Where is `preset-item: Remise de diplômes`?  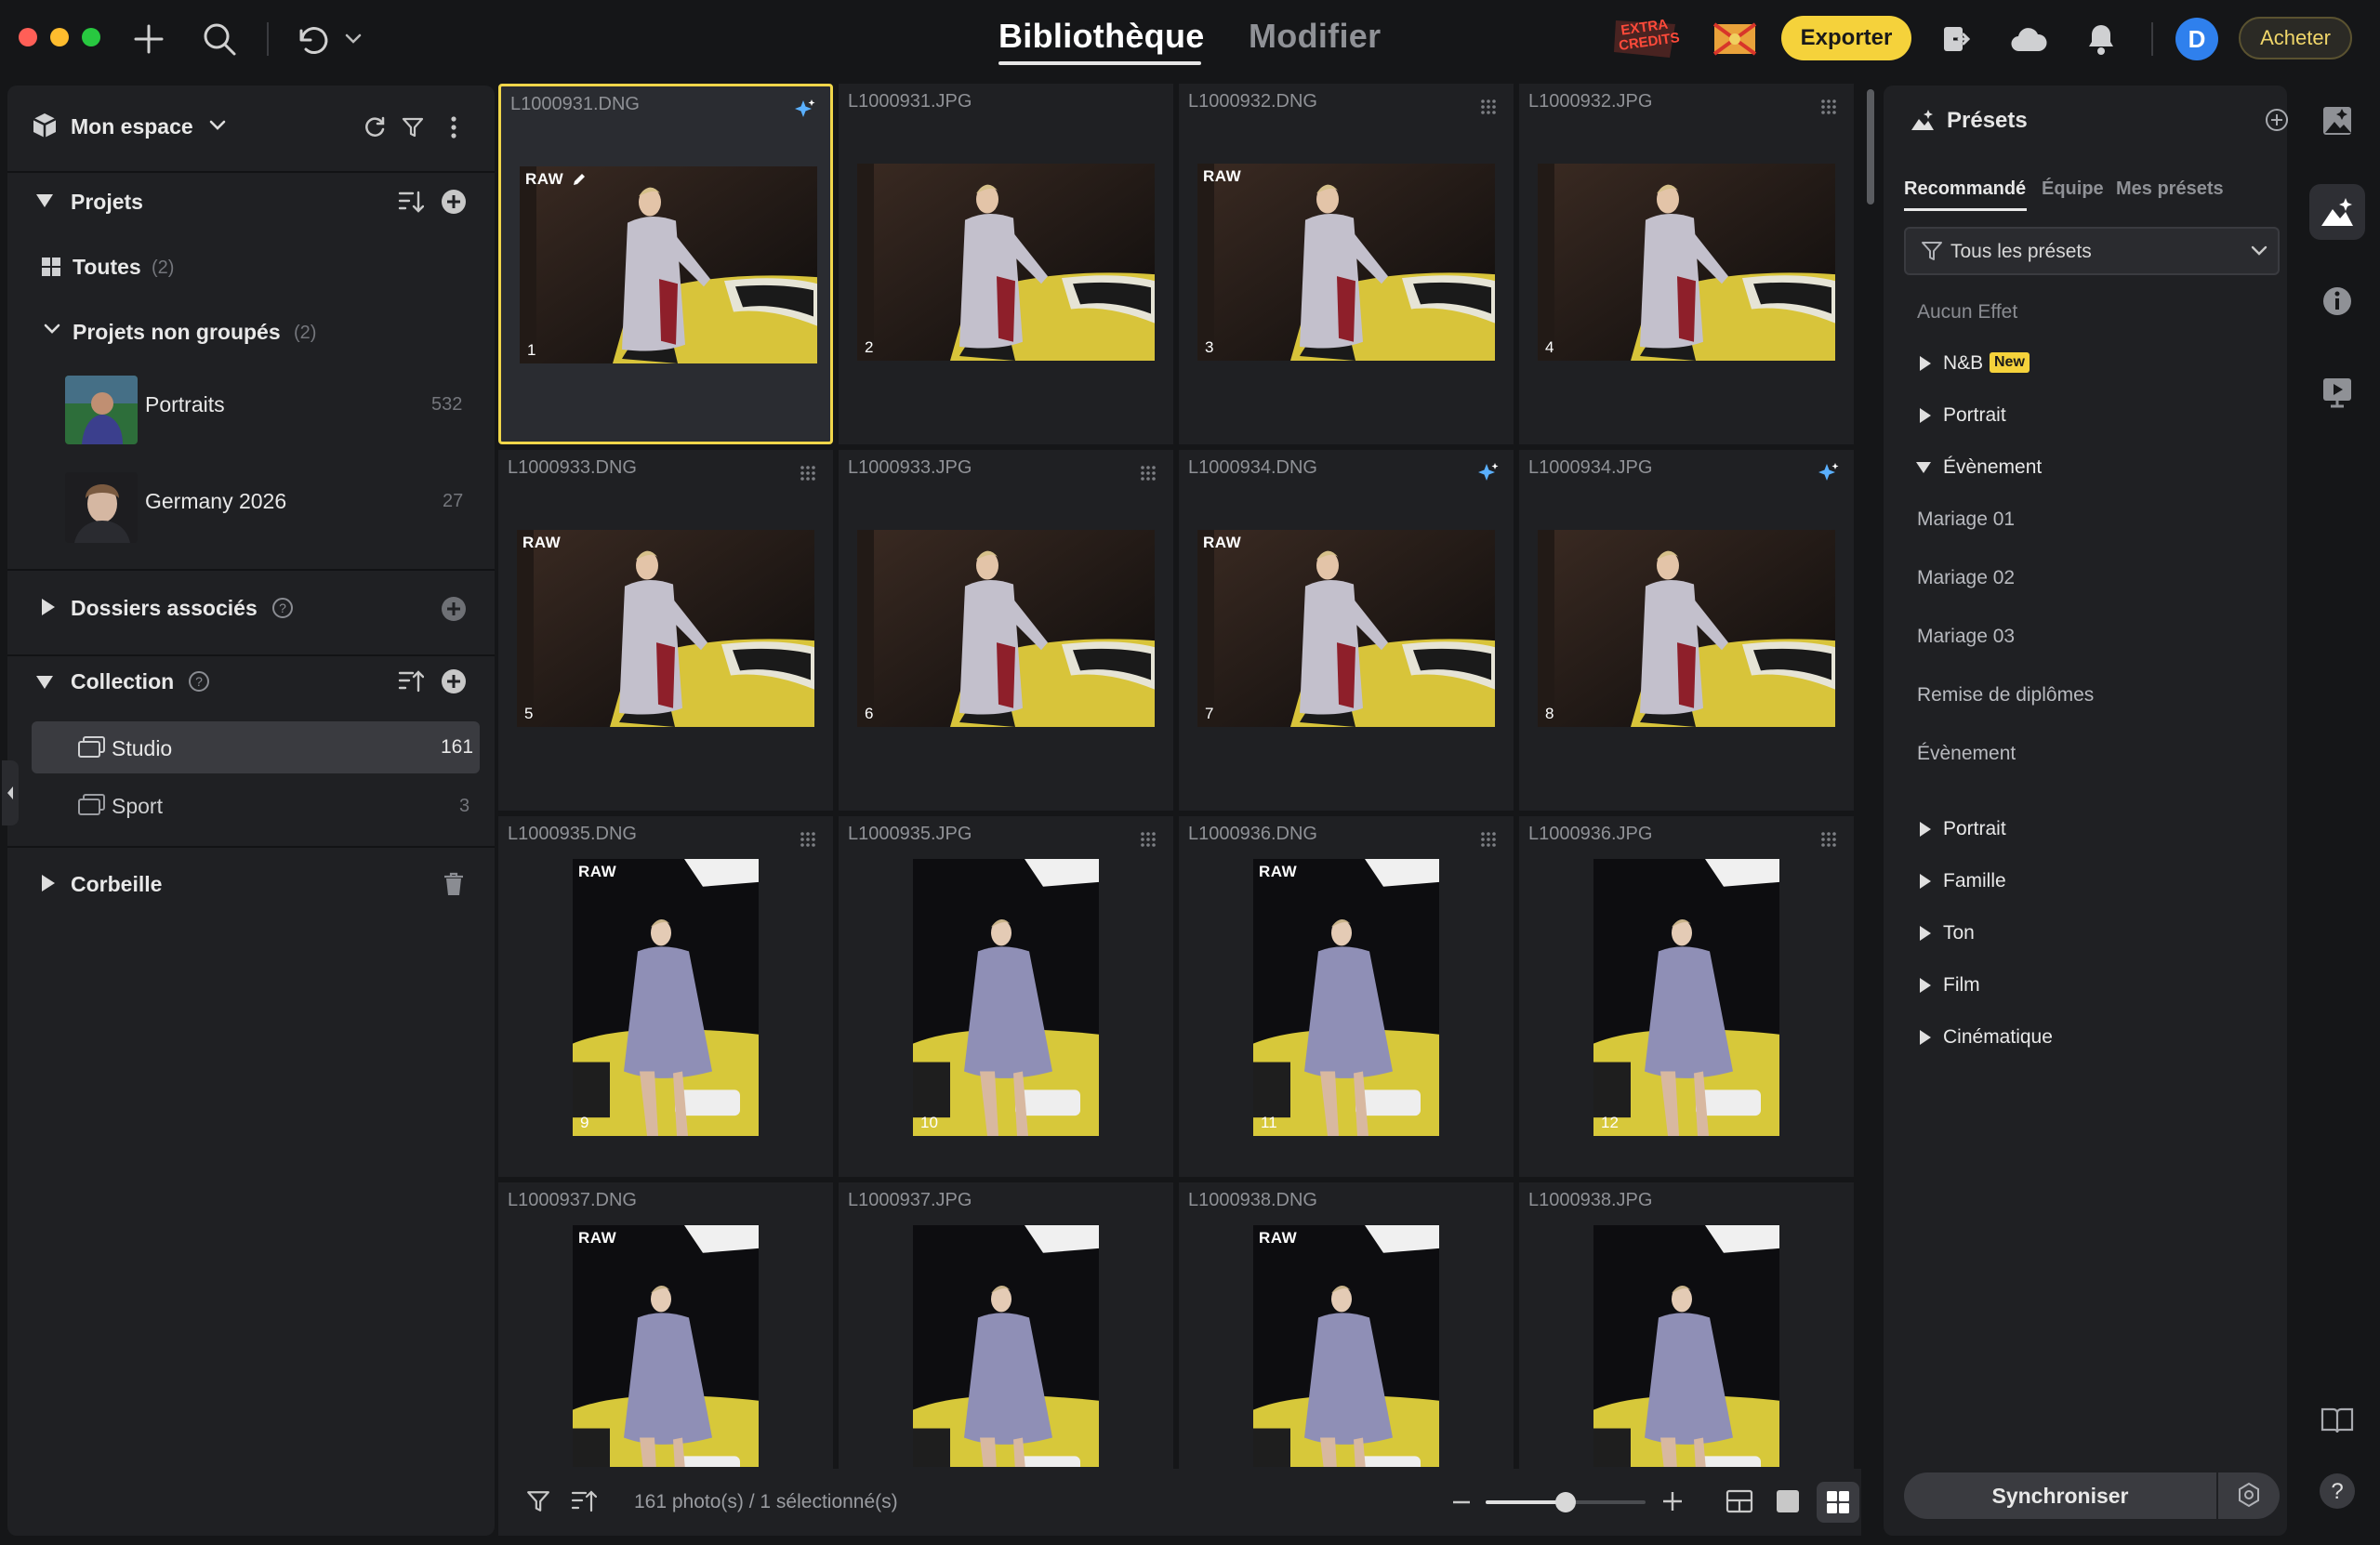 preset-item: Remise de diplômes is located at coordinates (2005, 695).